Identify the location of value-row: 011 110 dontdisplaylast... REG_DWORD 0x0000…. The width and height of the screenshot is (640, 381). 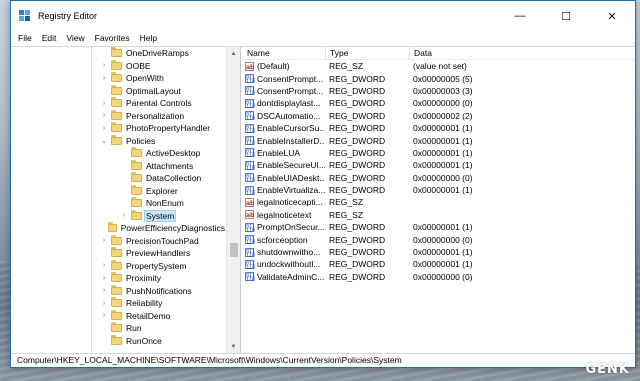
(438, 103).